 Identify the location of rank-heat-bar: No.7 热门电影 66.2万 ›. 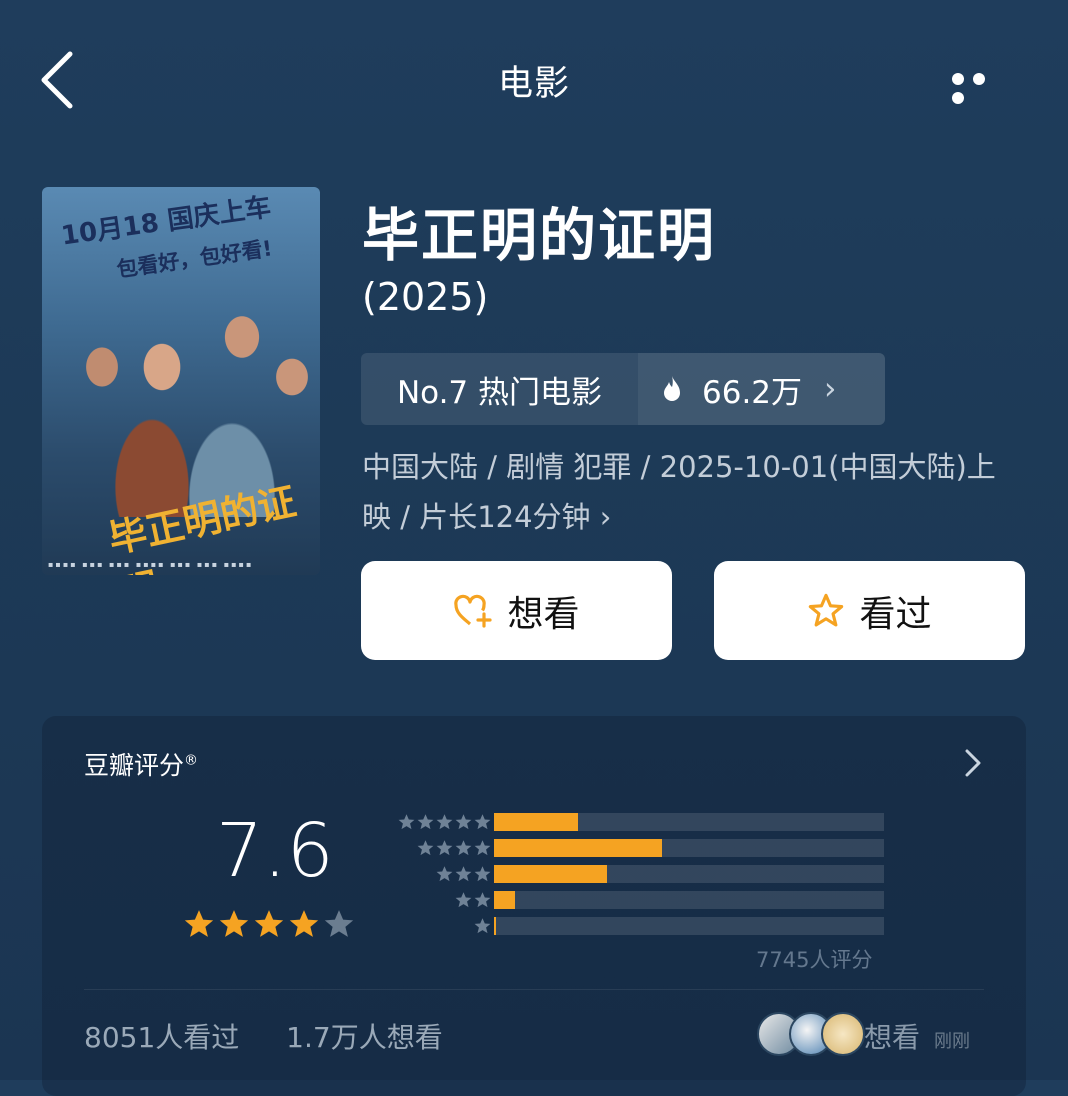
(623, 389).